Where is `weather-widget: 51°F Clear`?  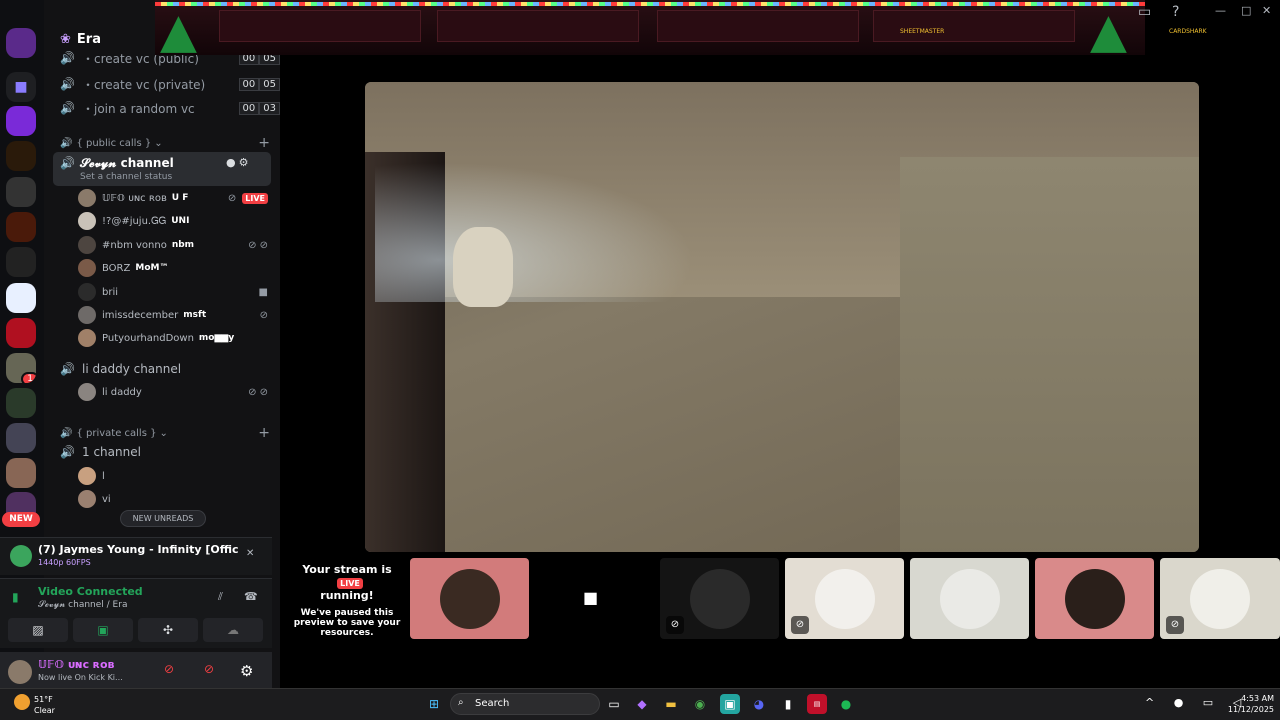 weather-widget: 51°F Clear is located at coordinates (44, 705).